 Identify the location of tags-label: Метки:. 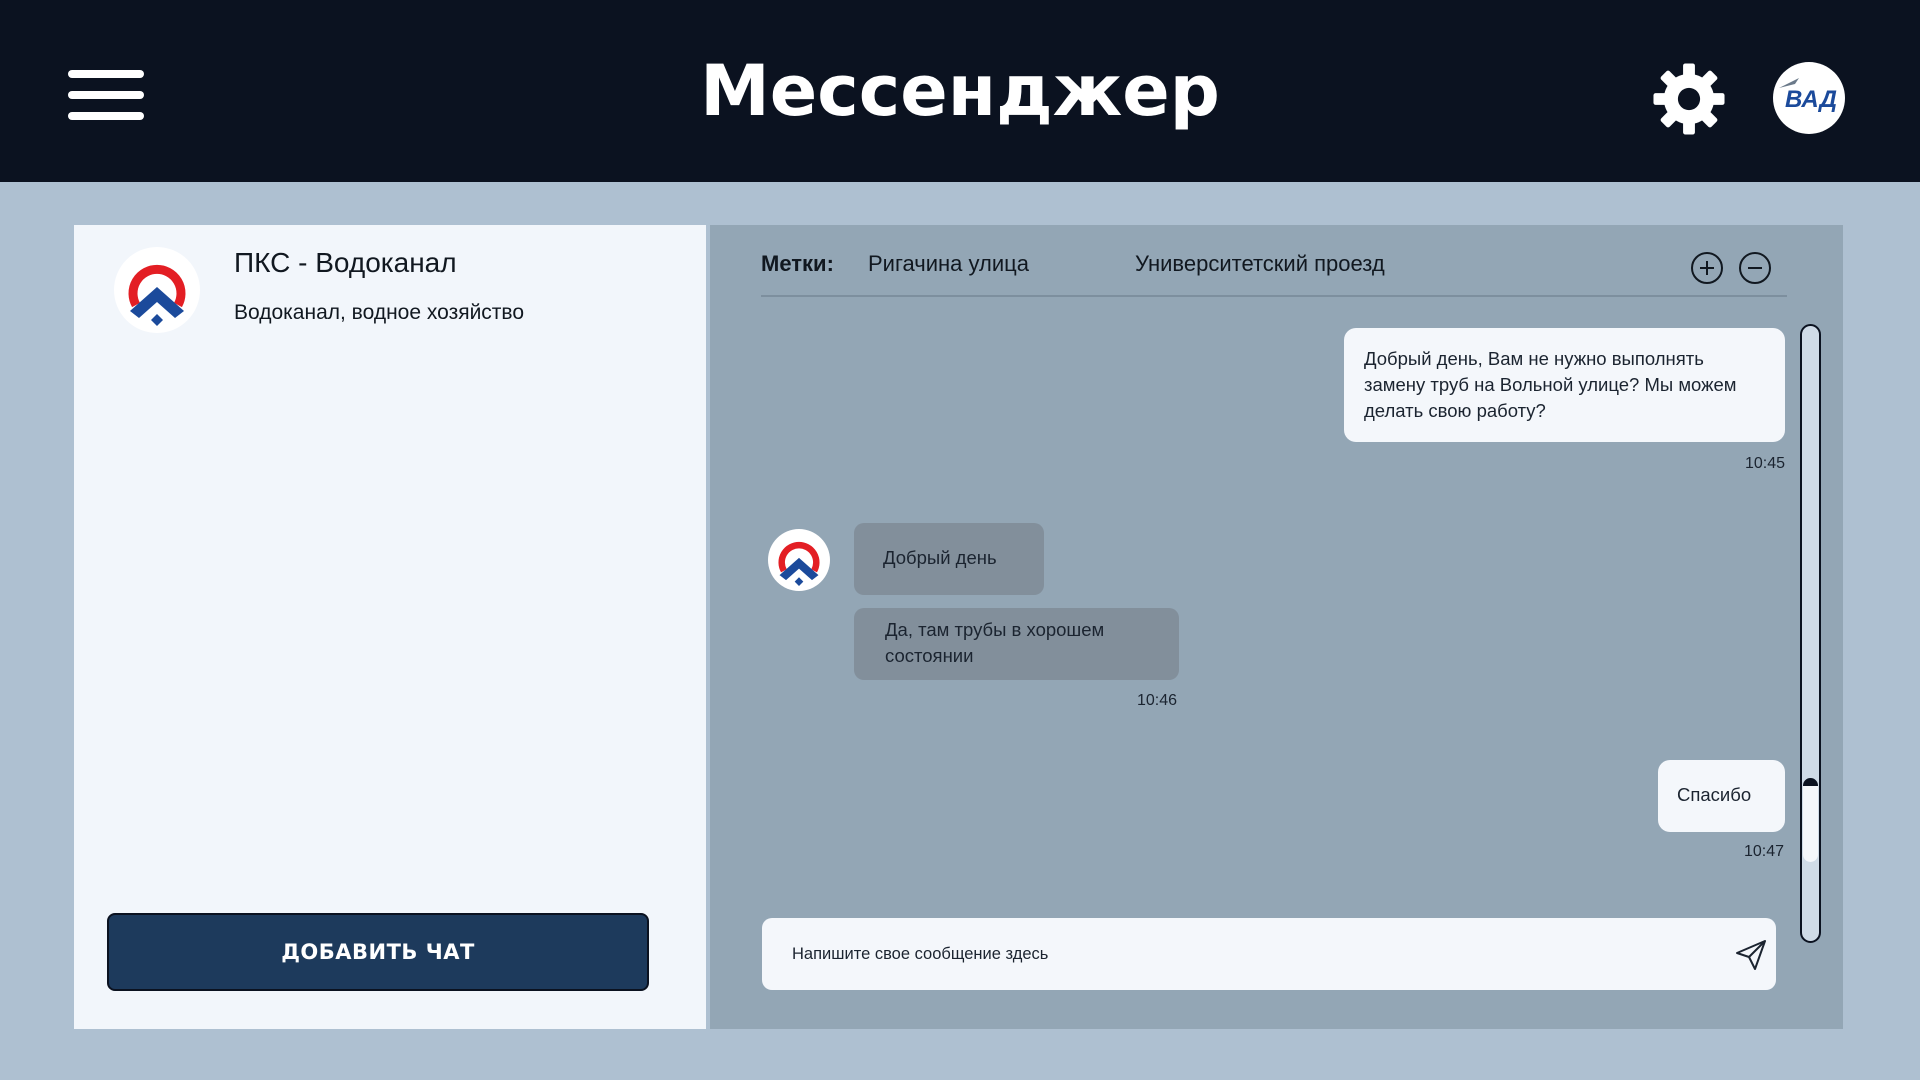
(797, 263).